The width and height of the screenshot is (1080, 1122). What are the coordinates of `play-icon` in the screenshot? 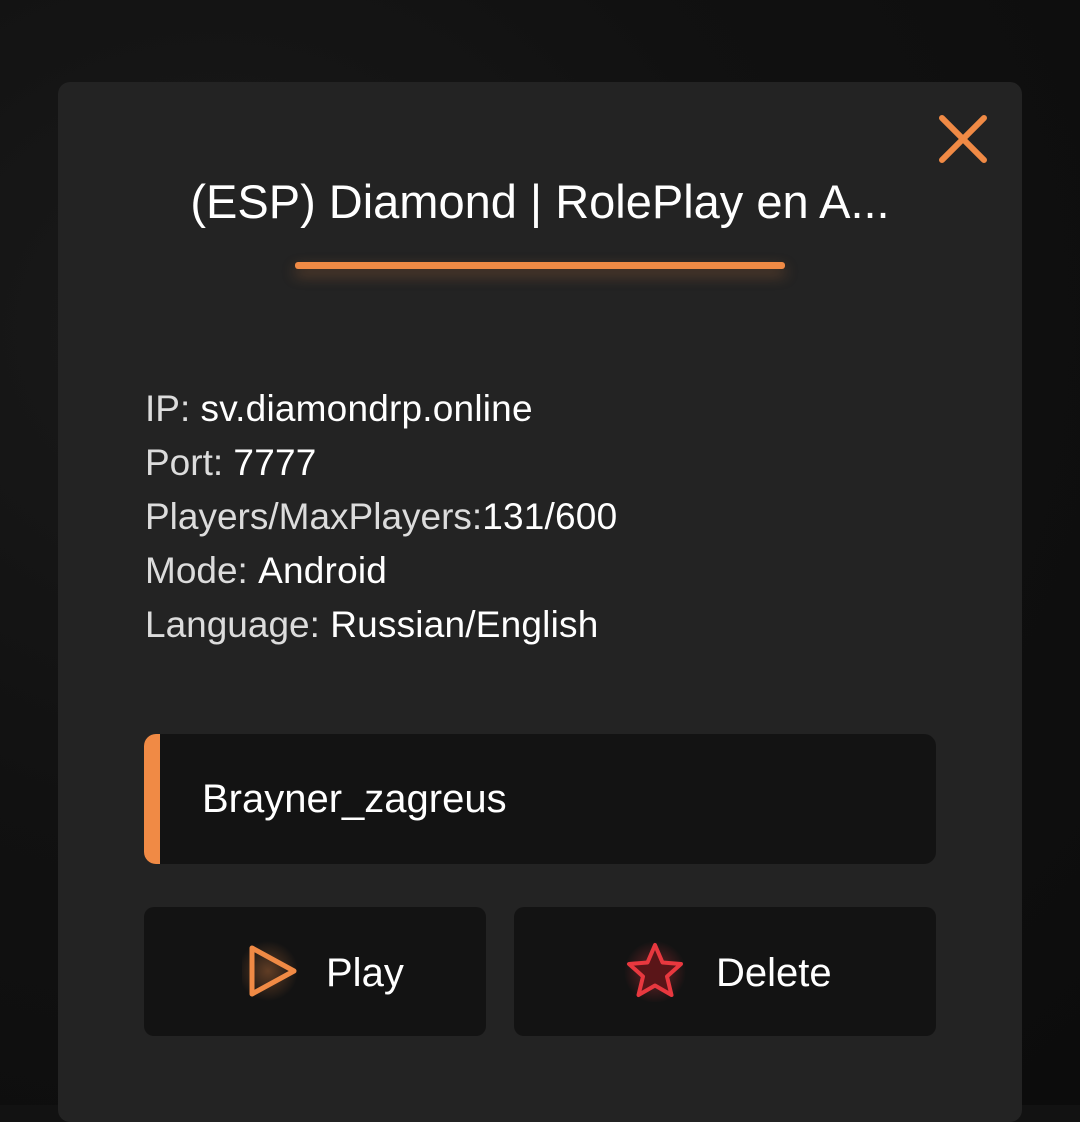 It's located at (270, 971).